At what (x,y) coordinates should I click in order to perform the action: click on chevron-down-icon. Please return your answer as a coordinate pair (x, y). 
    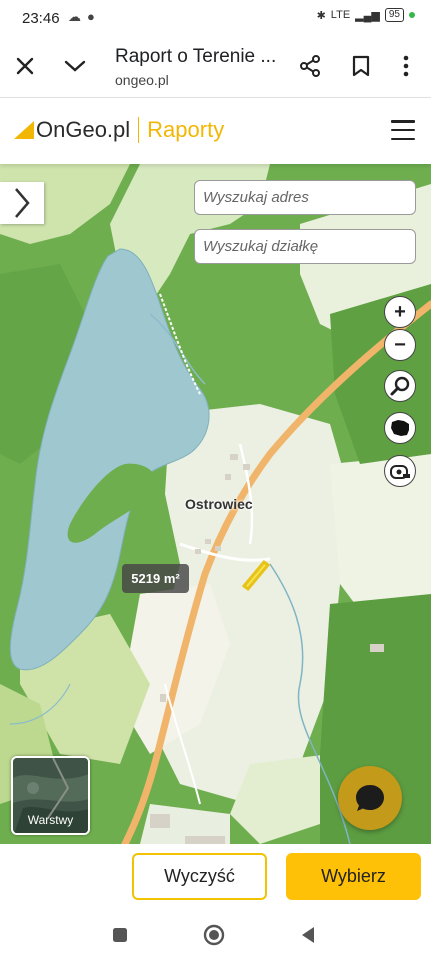
    Looking at the image, I should click on (75, 66).